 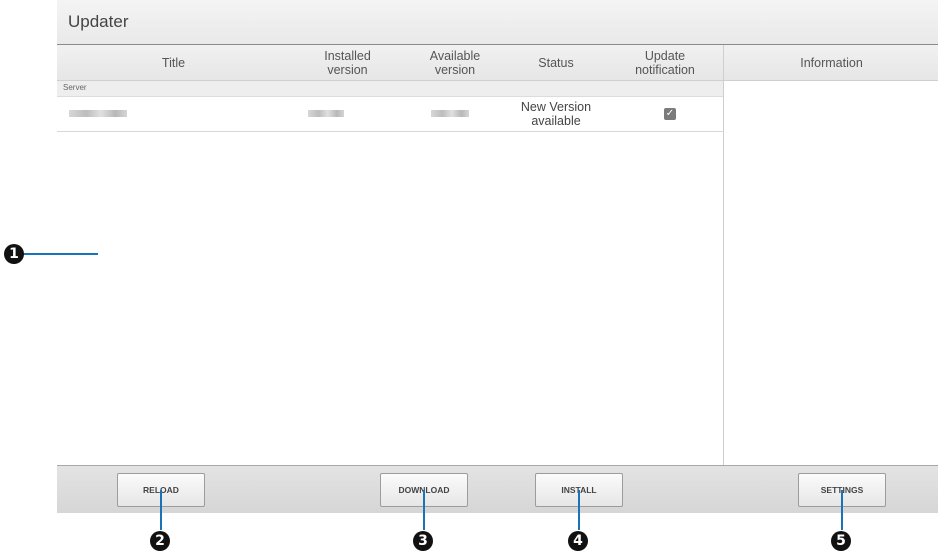 I want to click on group-label: Server, so click(x=75, y=87).